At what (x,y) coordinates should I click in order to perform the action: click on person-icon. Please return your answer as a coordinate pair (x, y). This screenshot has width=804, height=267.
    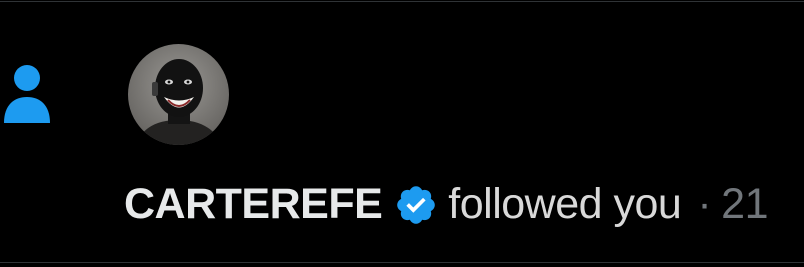
    Looking at the image, I should click on (27, 94).